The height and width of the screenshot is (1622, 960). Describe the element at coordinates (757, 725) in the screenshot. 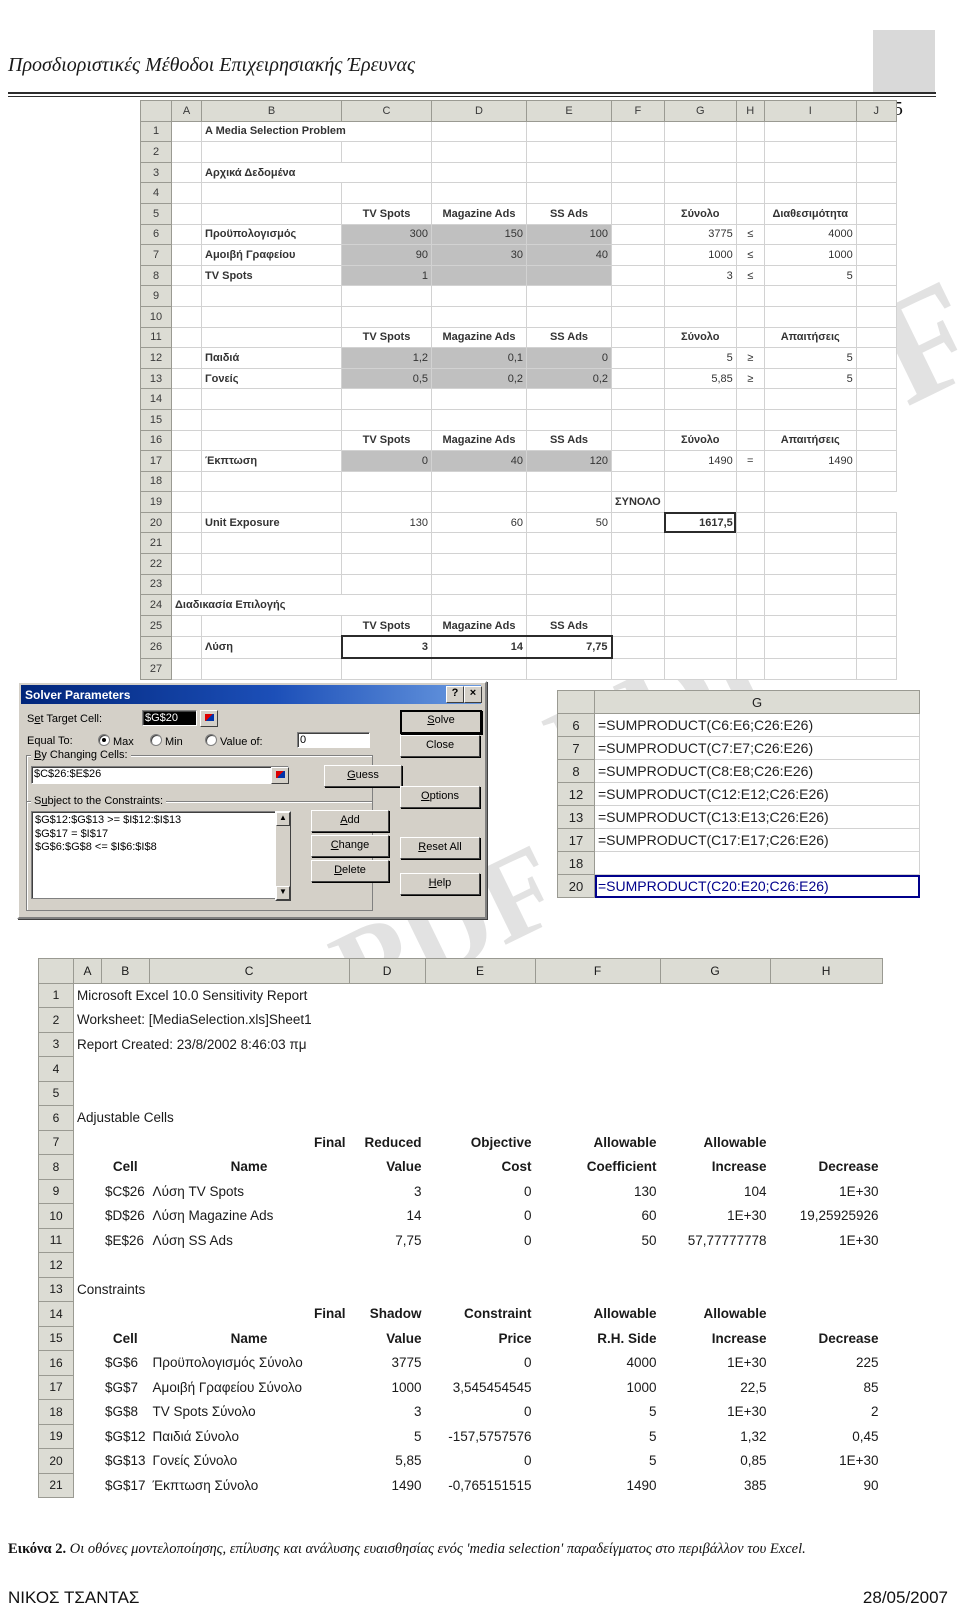

I see `formula-cell-6: =SUMPRODUCT(C6:E6;C26:E26)` at that location.